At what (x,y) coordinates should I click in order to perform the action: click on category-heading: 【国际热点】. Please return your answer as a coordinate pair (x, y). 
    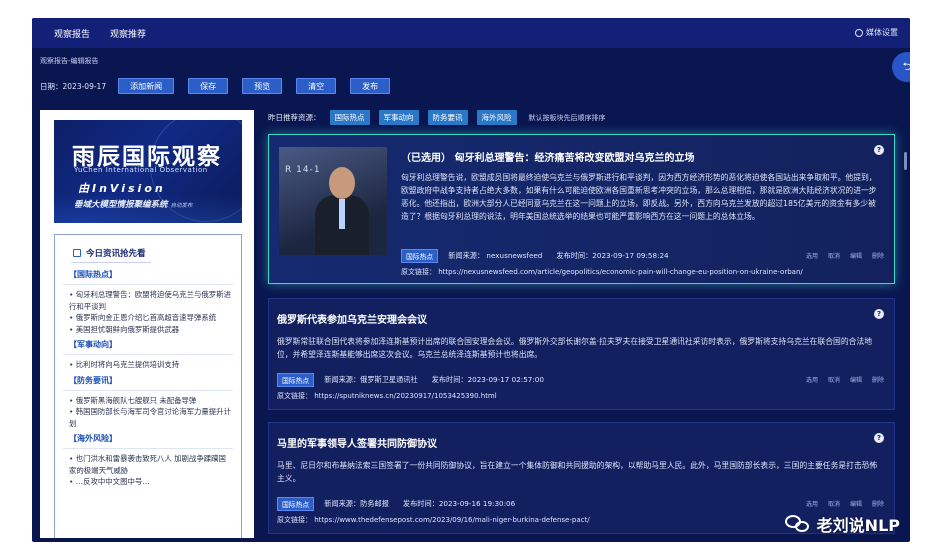
    Looking at the image, I should click on (93, 274).